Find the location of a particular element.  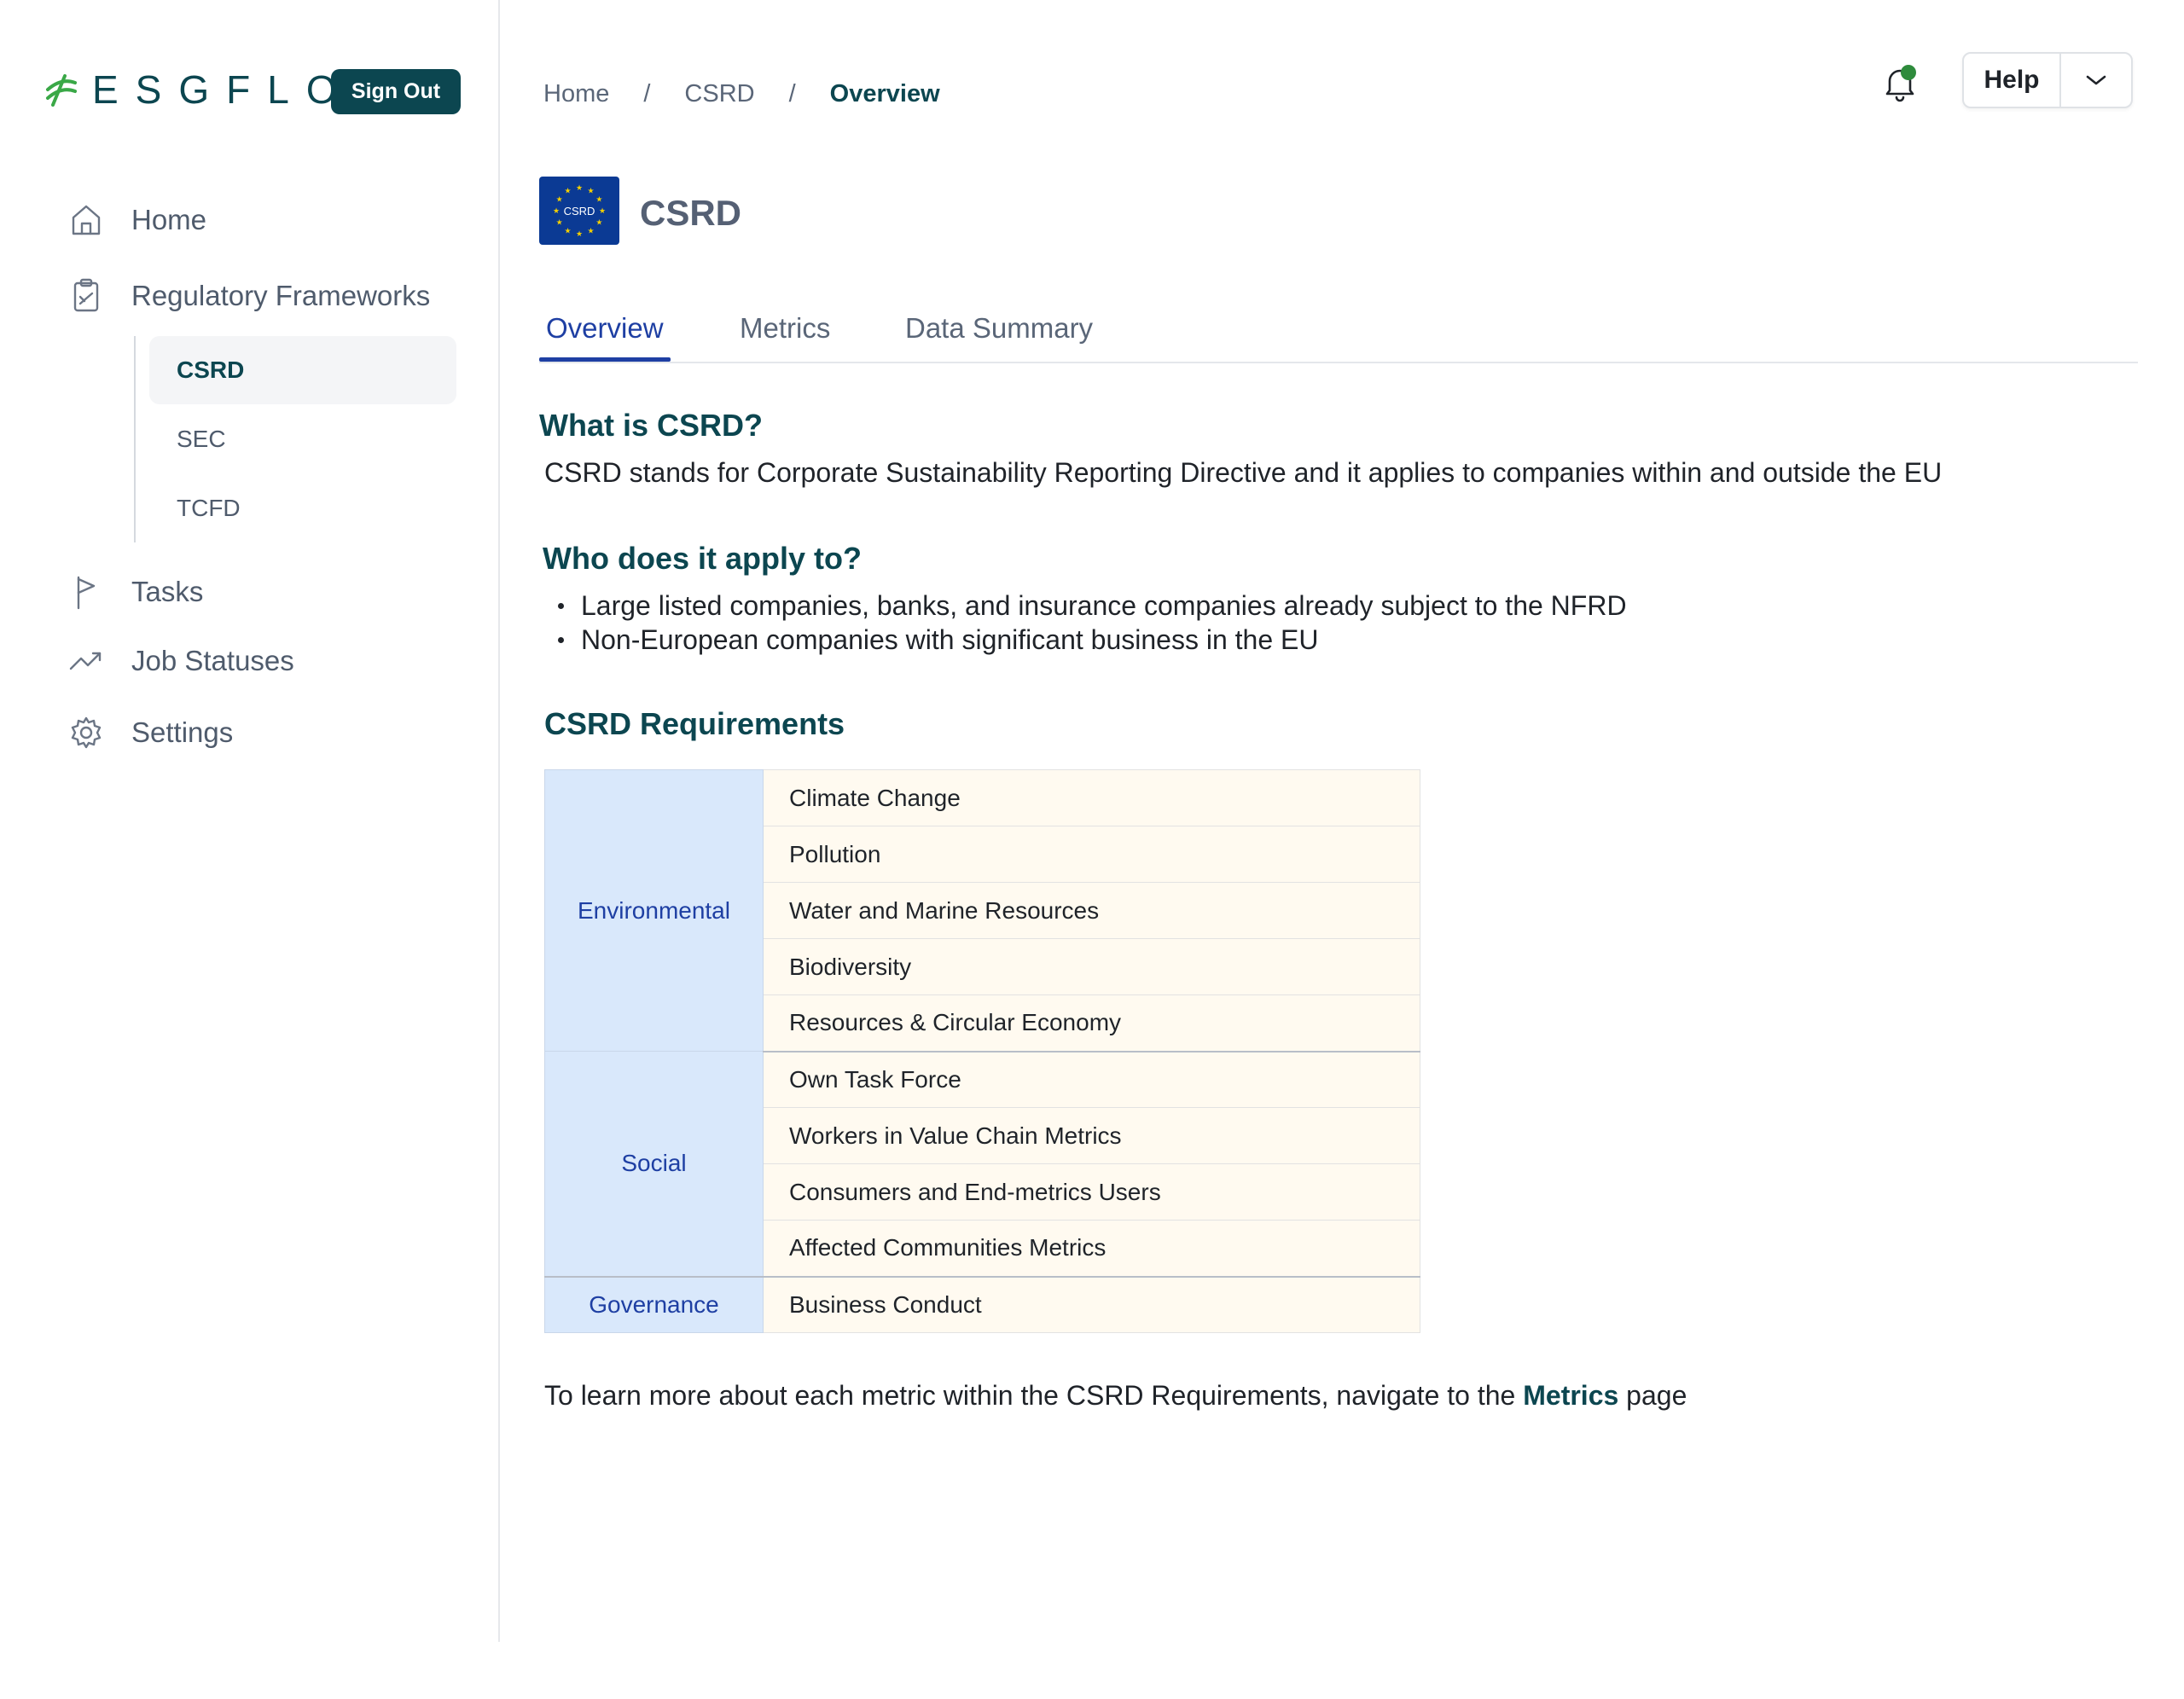

sign-out-button: Sign Out is located at coordinates (396, 91).